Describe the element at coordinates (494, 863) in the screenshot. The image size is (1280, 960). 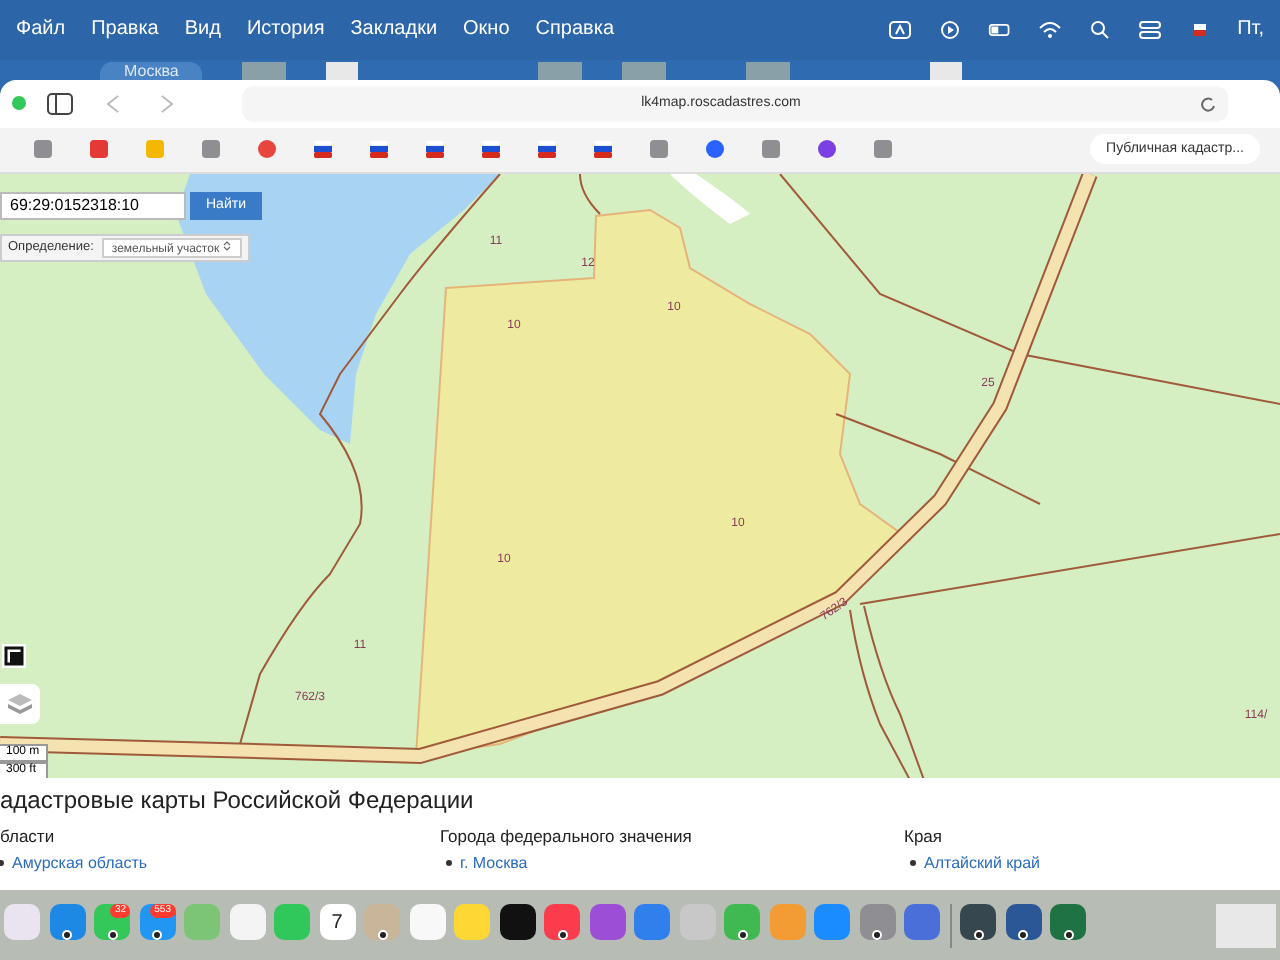
I see `region-link: г. Москва` at that location.